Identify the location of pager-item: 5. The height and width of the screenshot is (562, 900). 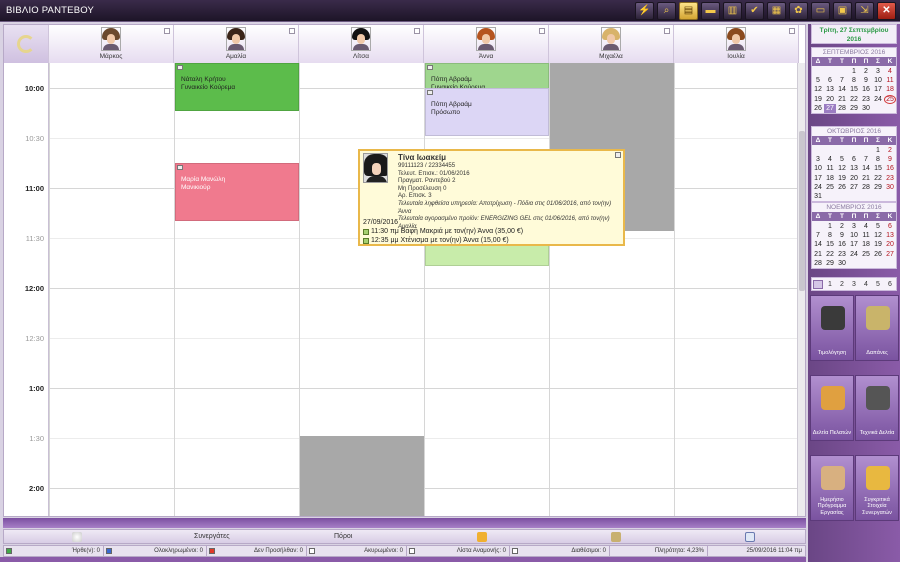
(878, 284).